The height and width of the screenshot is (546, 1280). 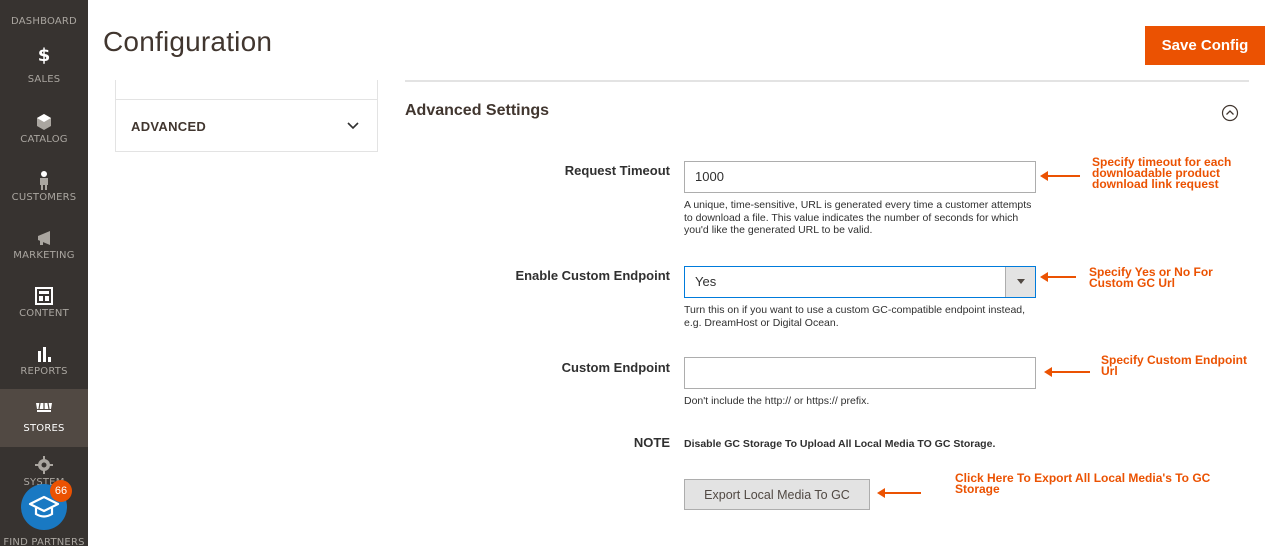 What do you see at coordinates (1060, 176) in the screenshot?
I see `annotation-arrow-timeout` at bounding box center [1060, 176].